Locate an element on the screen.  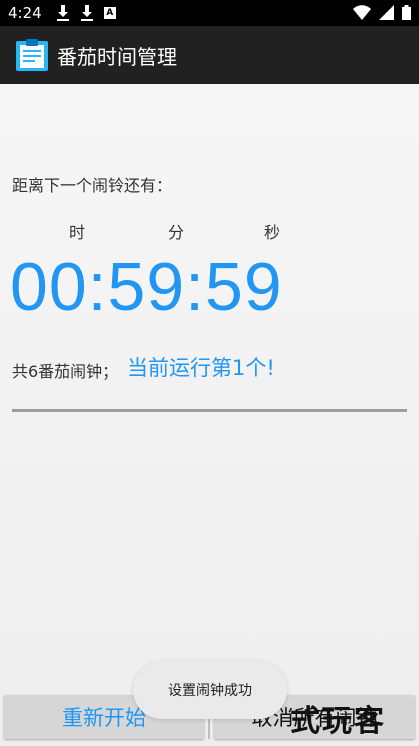
app-title: 番茄时间管理 is located at coordinates (117, 56).